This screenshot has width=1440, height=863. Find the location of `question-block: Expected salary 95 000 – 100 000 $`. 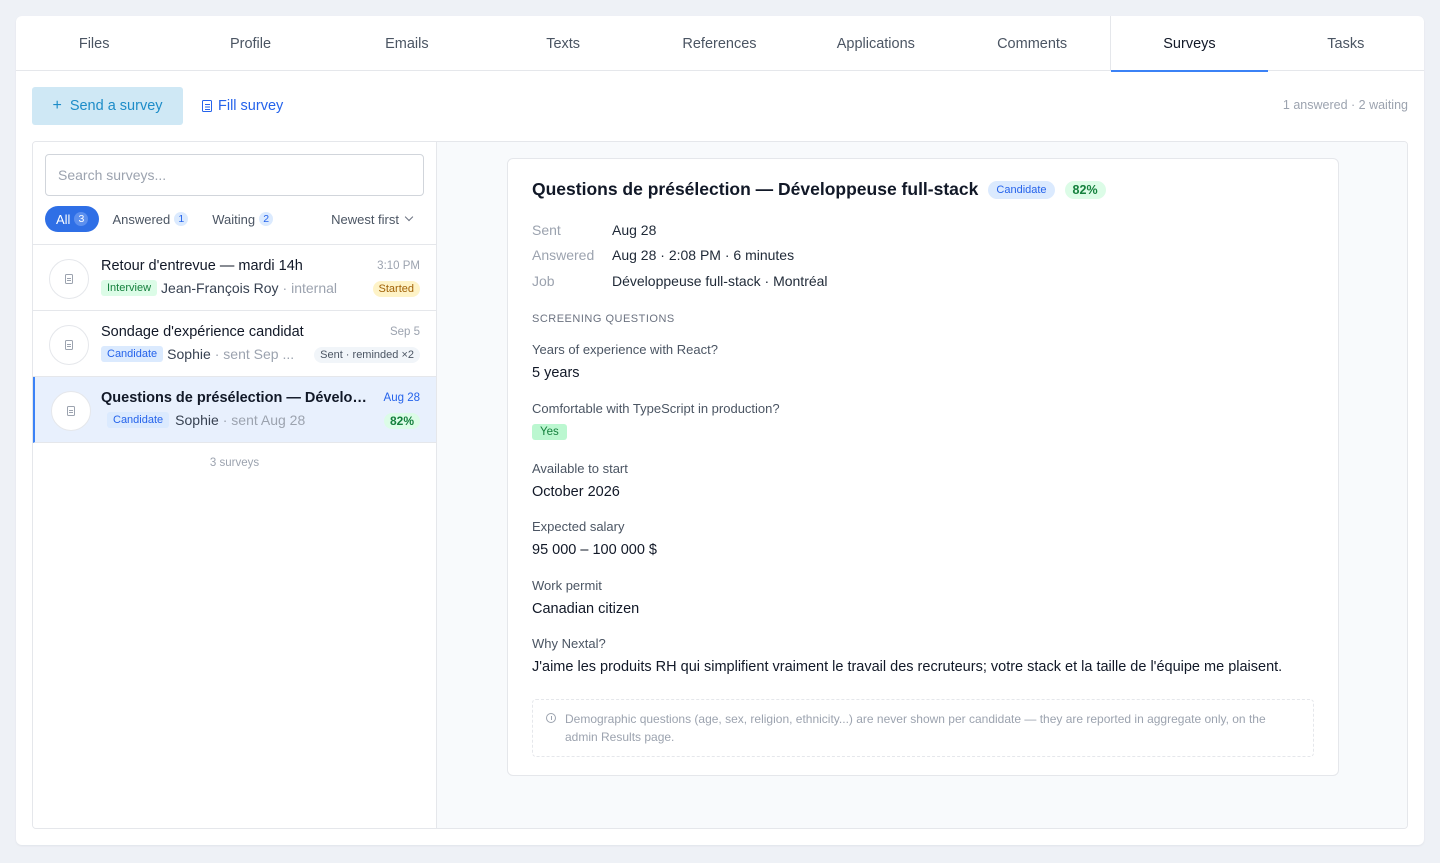

question-block: Expected salary 95 000 – 100 000 $ is located at coordinates (927, 538).